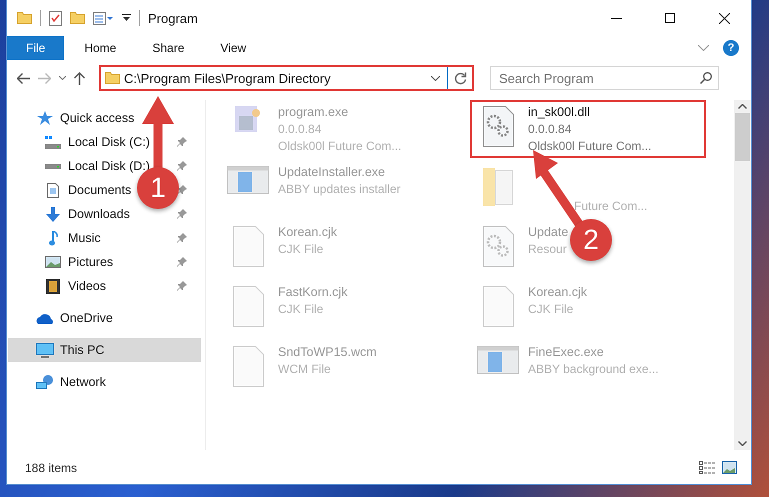 This screenshot has height=497, width=769. I want to click on star-icon, so click(45, 118).